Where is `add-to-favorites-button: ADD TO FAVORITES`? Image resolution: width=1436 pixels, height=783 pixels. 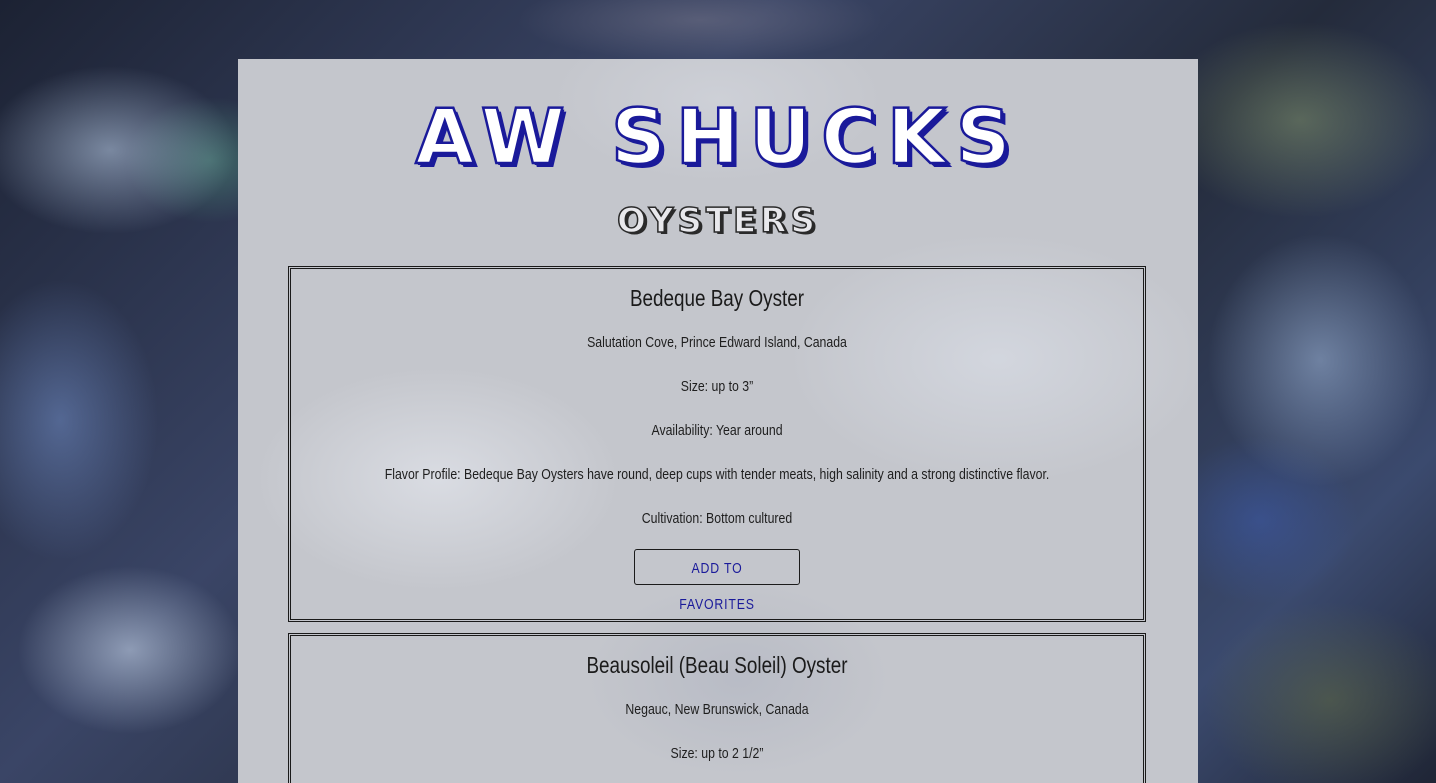 add-to-favorites-button: ADD TO FAVORITES is located at coordinates (717, 581).